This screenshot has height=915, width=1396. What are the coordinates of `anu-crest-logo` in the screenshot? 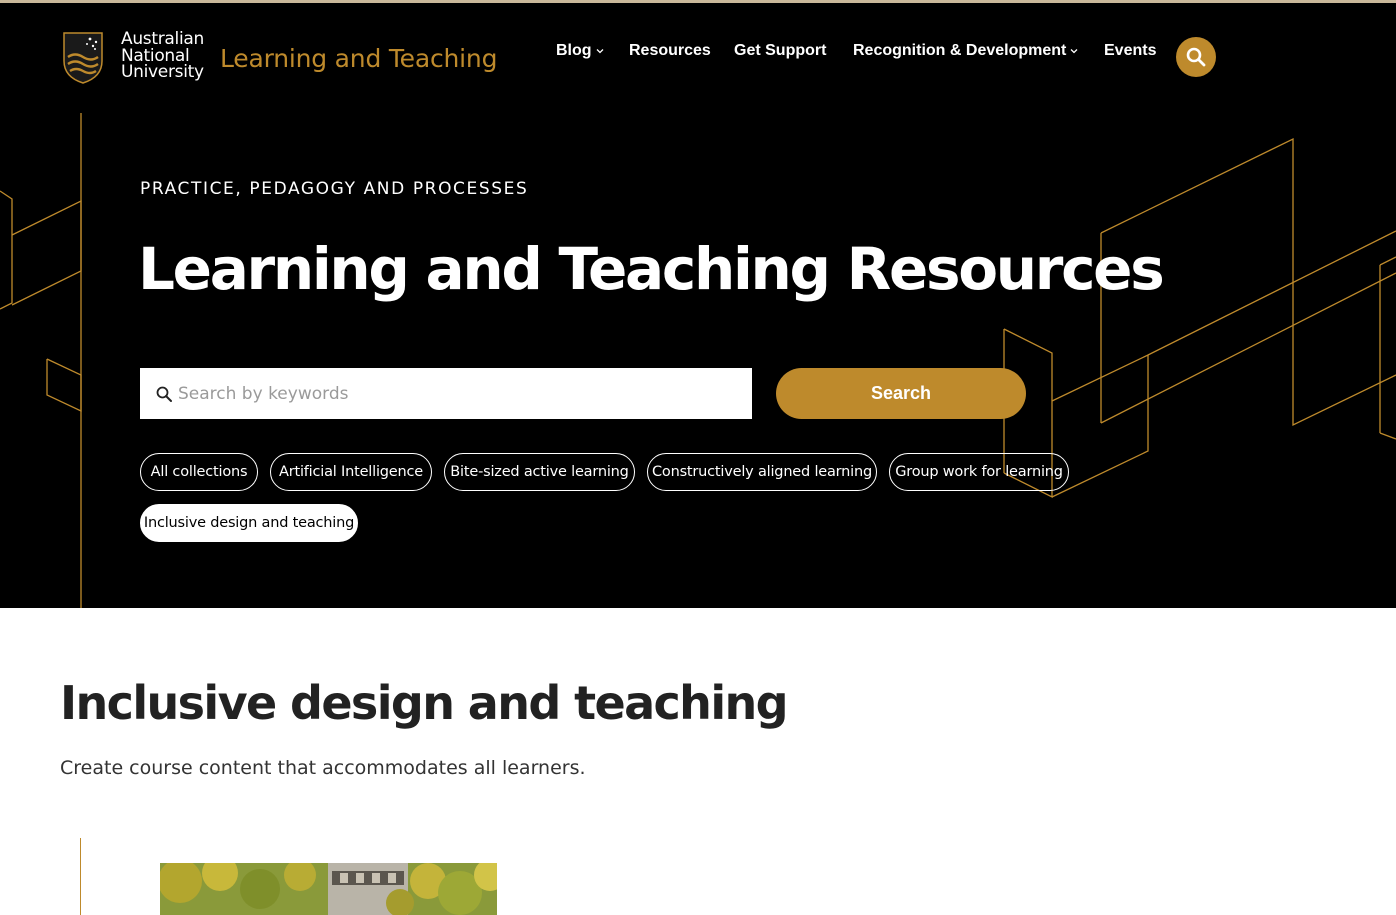 It's located at (83, 58).